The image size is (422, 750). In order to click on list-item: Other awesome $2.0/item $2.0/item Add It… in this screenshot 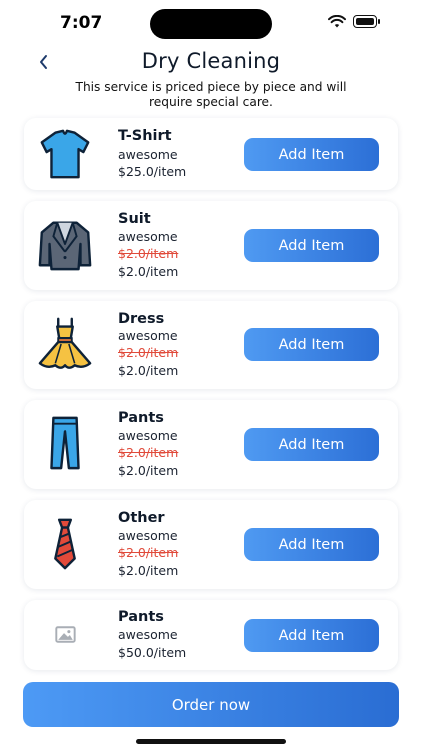, I will do `click(211, 544)`.